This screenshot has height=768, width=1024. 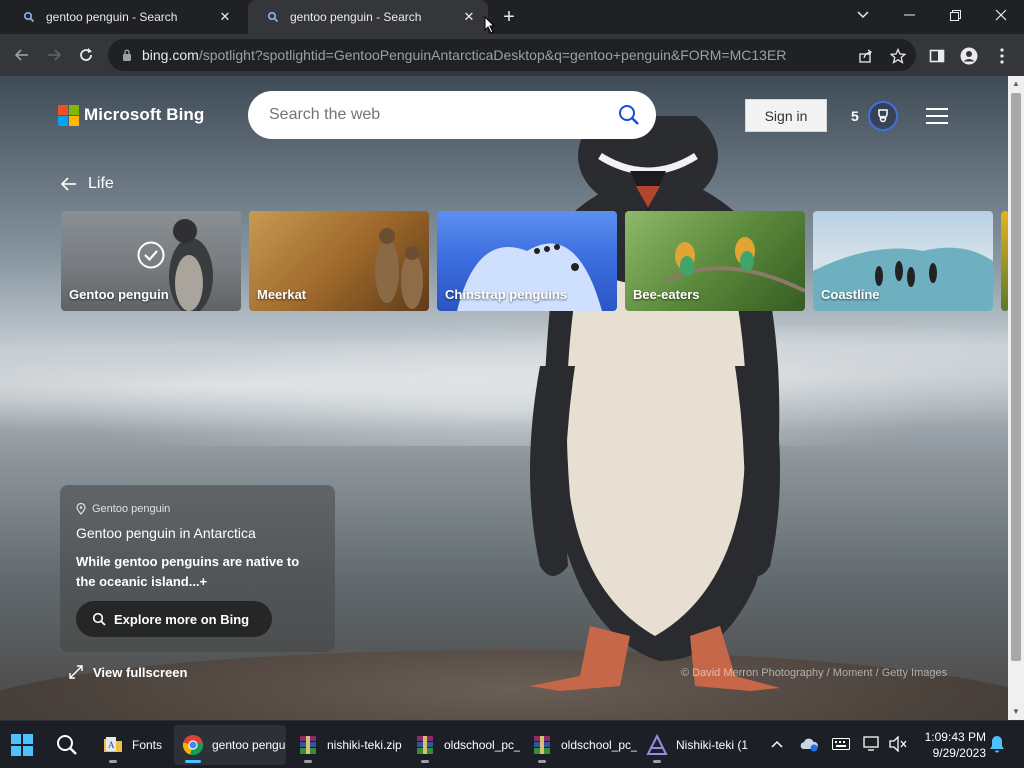 I want to click on taskbar-app-chrome: gentoo pengu, so click(x=230, y=745).